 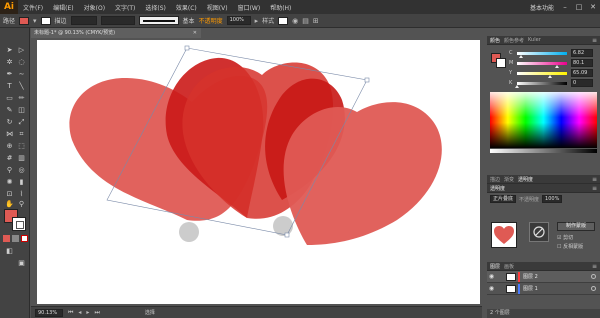 What do you see at coordinates (9, 134) in the screenshot?
I see `width-tool-icon: ⋈` at bounding box center [9, 134].